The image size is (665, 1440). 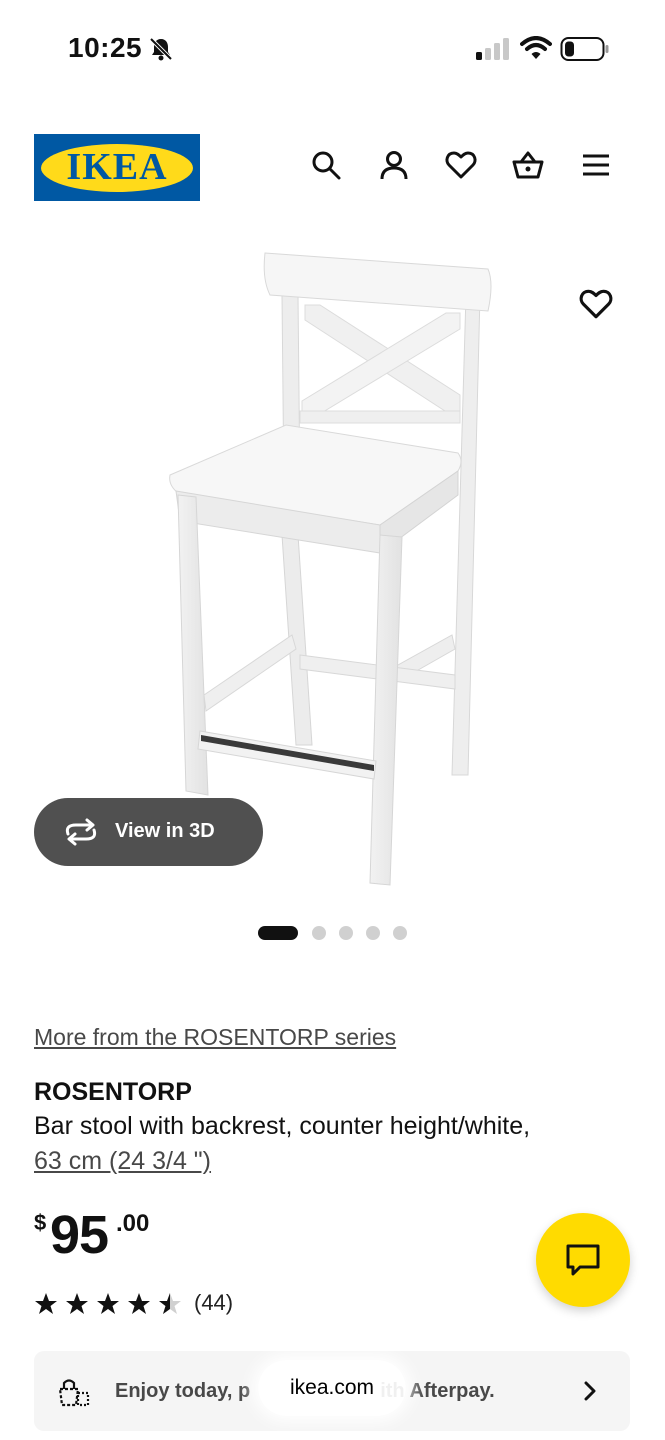 What do you see at coordinates (133, 1223) in the screenshot?
I see `price-decimal: .00` at bounding box center [133, 1223].